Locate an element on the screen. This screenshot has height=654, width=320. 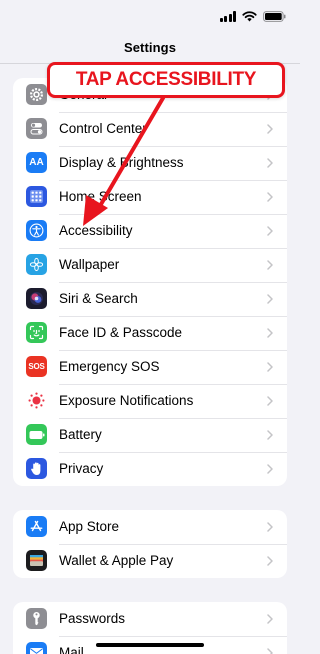
annotation-arrow-icon is located at coordinates (124, 161).